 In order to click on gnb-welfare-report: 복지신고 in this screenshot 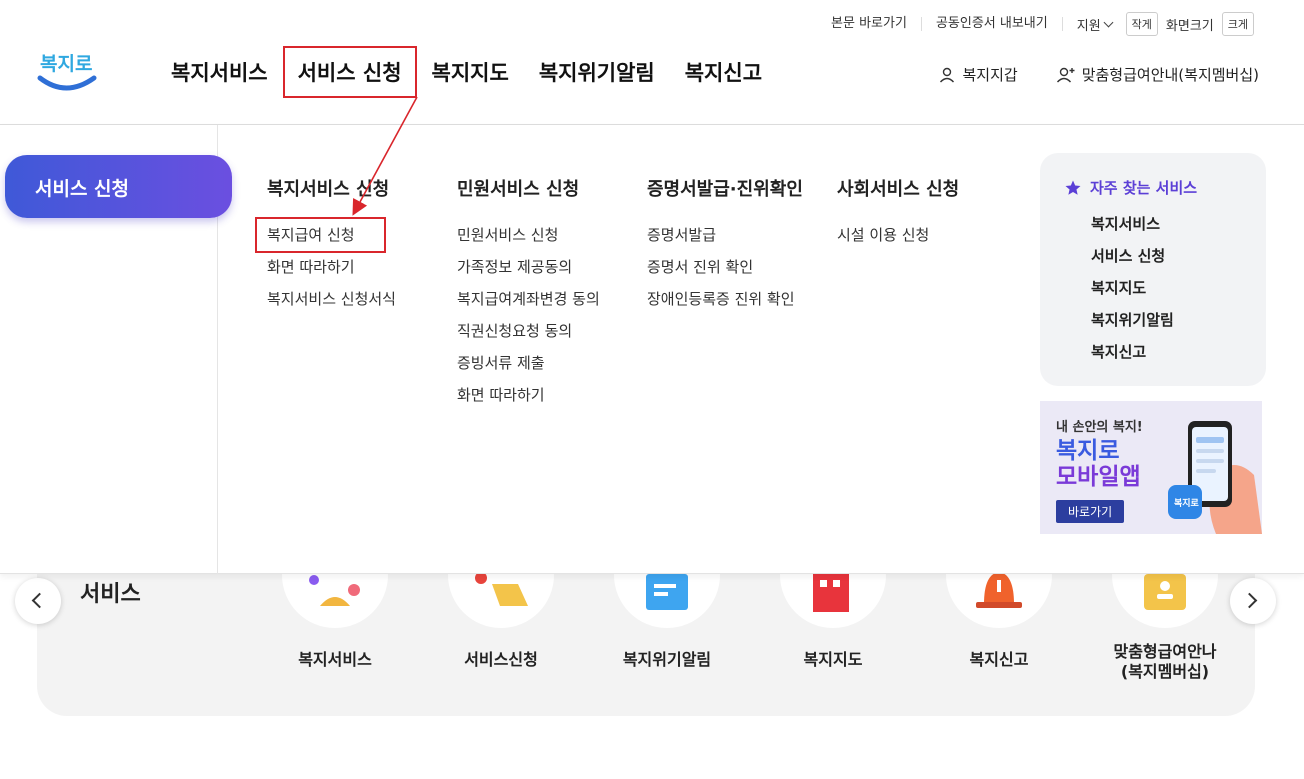, I will do `click(723, 72)`.